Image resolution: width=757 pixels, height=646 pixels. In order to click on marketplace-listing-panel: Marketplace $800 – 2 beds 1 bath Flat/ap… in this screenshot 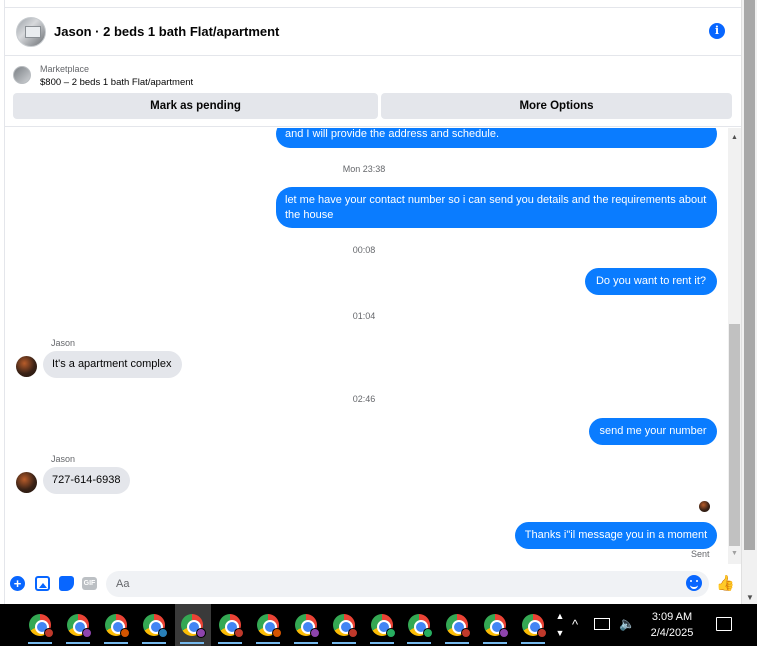, I will do `click(373, 92)`.